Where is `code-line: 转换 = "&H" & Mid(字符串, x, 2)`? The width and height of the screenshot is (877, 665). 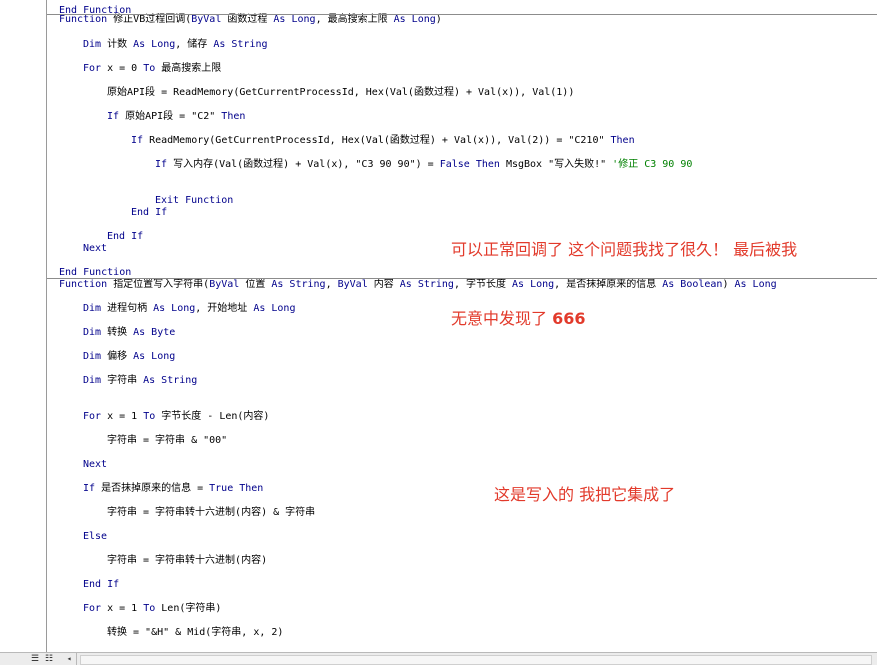
code-line: 转换 = "&H" & Mid(字符串, x, 2) is located at coordinates (195, 633).